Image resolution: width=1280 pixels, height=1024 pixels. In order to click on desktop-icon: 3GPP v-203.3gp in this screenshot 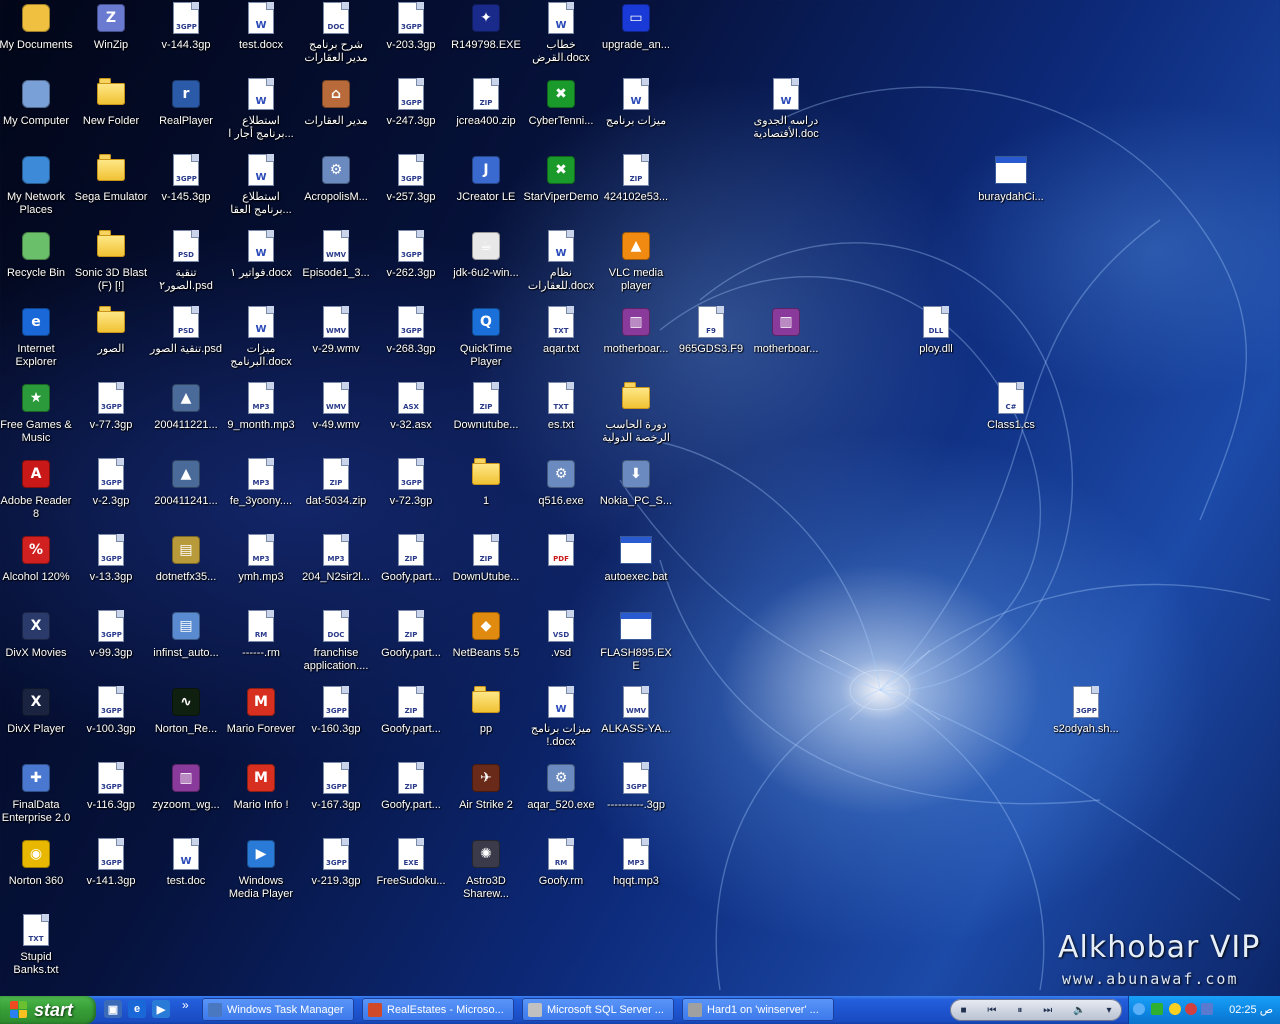, I will do `click(411, 26)`.